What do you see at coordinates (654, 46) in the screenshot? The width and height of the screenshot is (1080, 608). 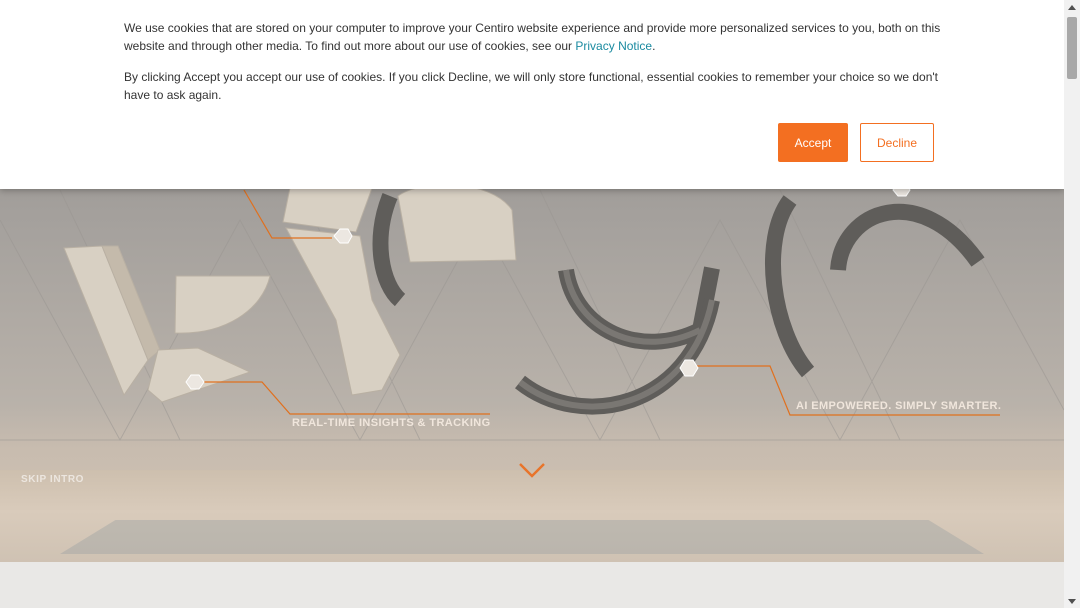 I see `cookie-text-period: .` at bounding box center [654, 46].